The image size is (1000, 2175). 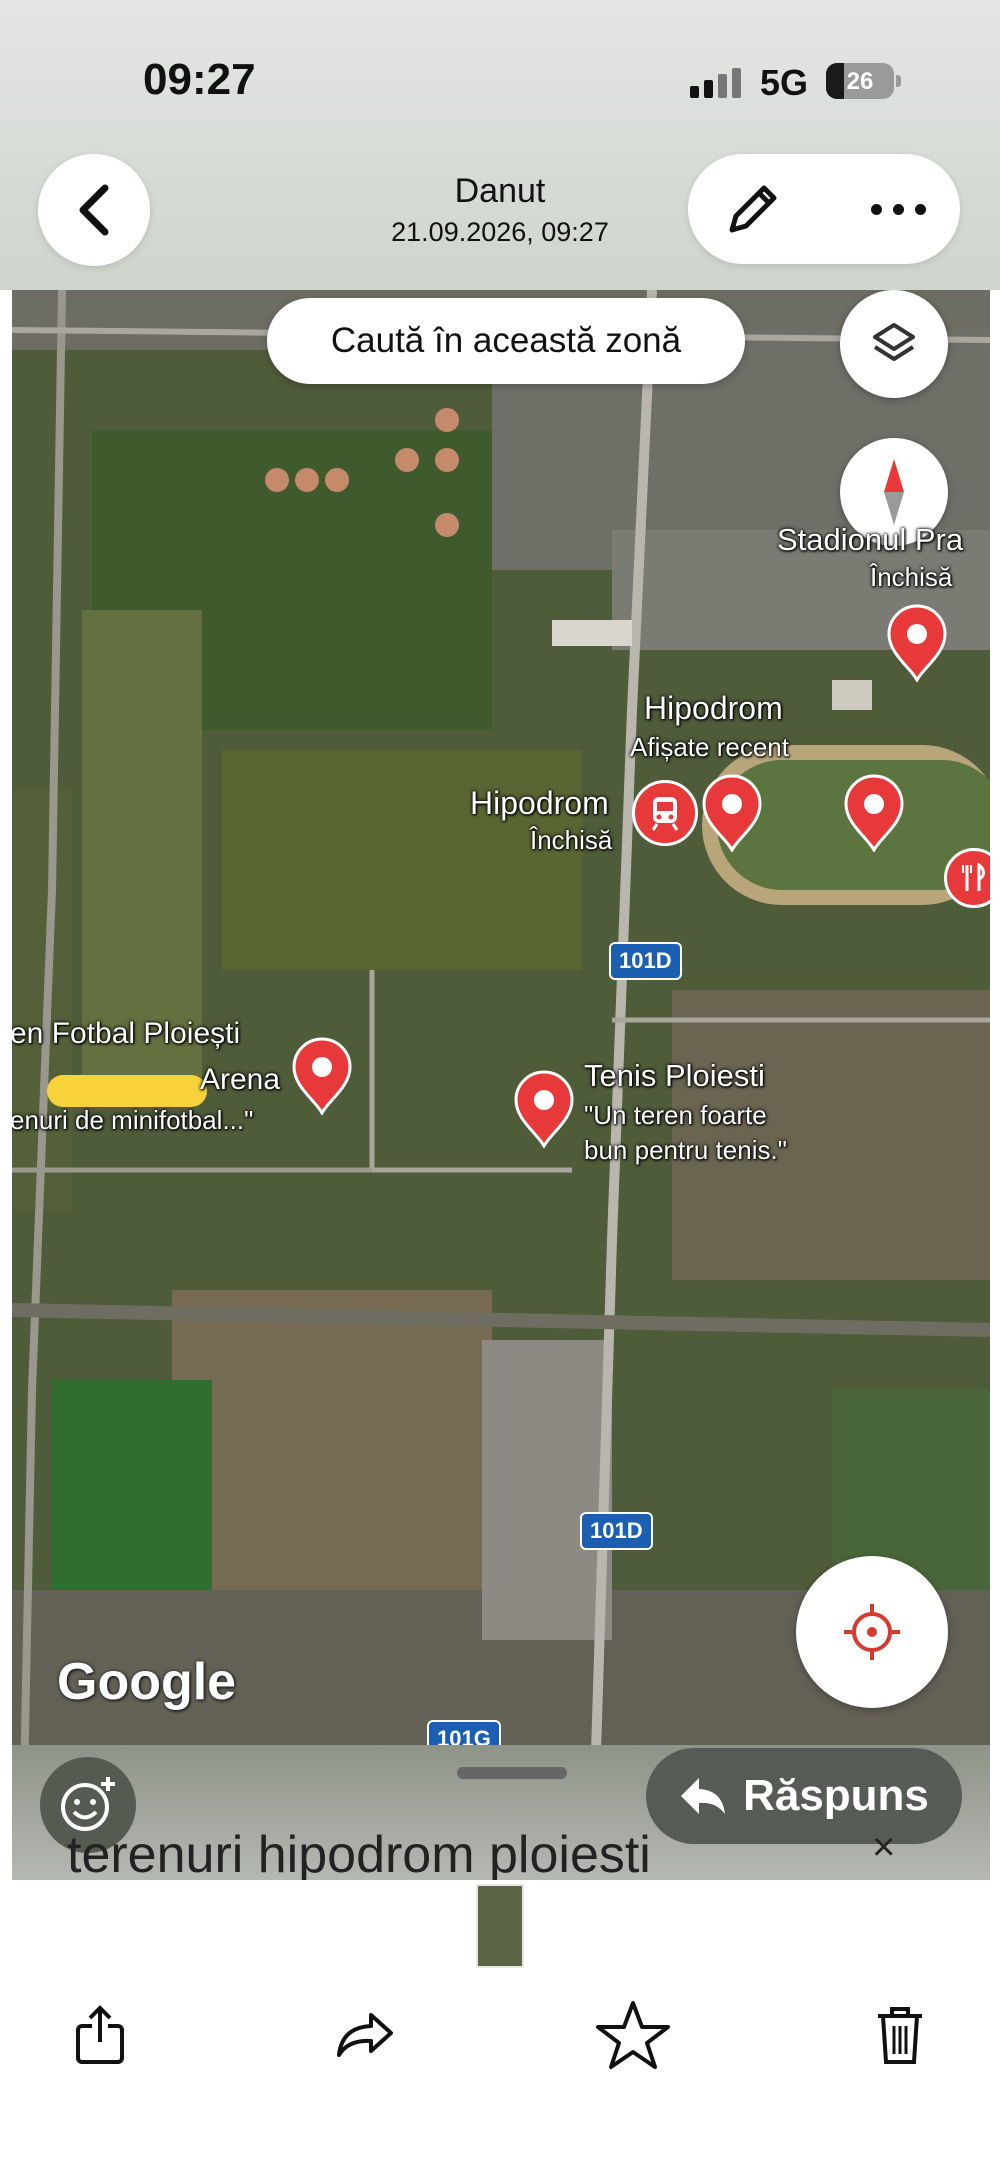 I want to click on place-name-hipodrom-station: Hipodrom, so click(x=539, y=803).